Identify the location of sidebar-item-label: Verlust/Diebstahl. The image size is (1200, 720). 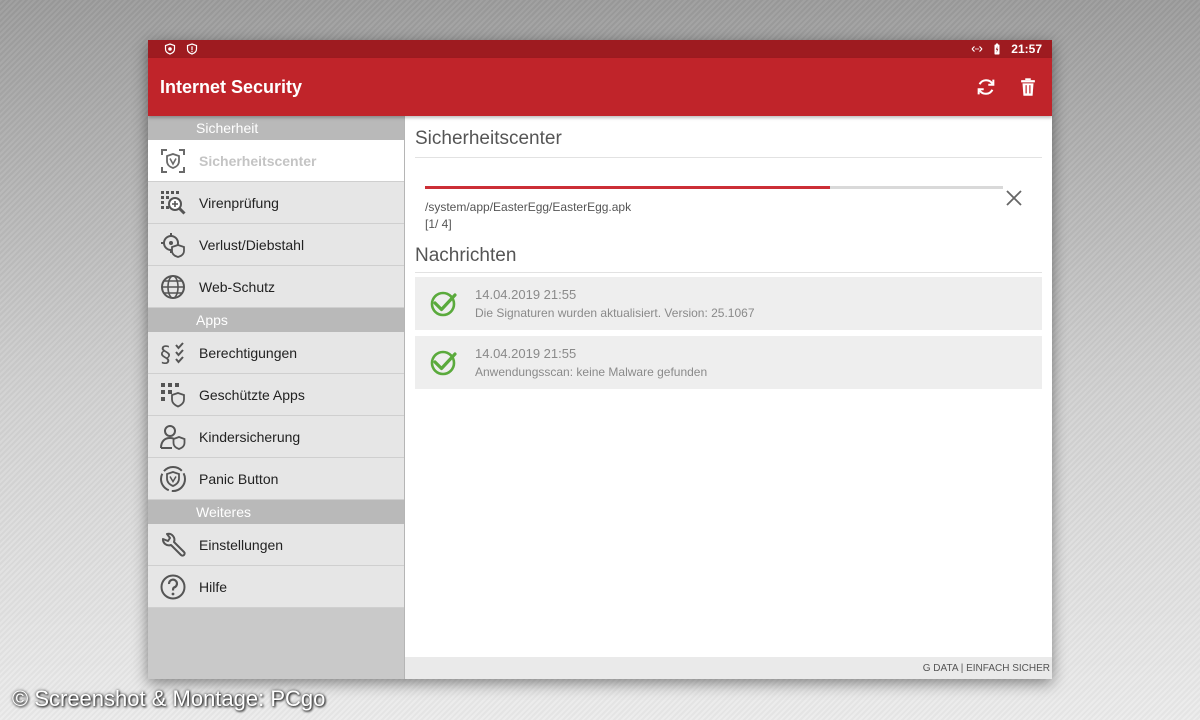
(252, 244).